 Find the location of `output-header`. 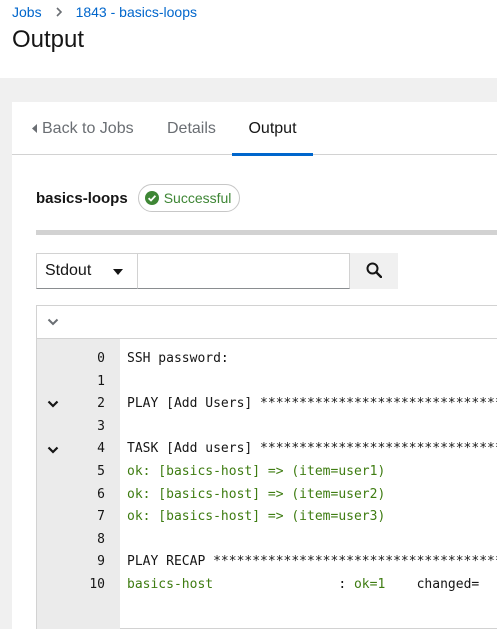

output-header is located at coordinates (267, 322).